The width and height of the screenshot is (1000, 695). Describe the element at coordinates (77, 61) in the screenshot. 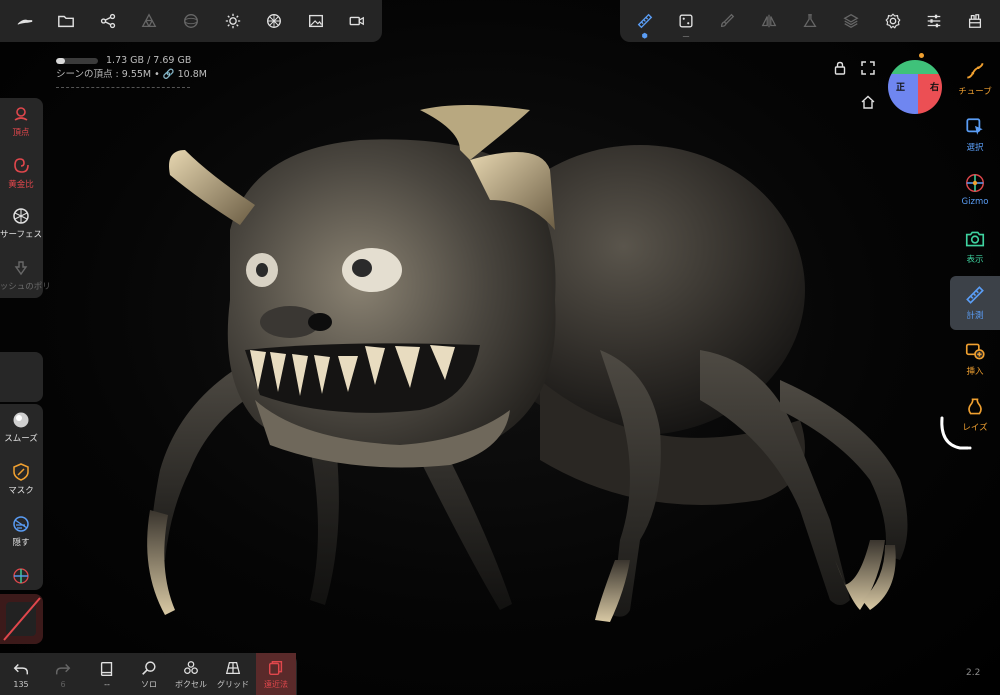

I see `memory-bar` at that location.